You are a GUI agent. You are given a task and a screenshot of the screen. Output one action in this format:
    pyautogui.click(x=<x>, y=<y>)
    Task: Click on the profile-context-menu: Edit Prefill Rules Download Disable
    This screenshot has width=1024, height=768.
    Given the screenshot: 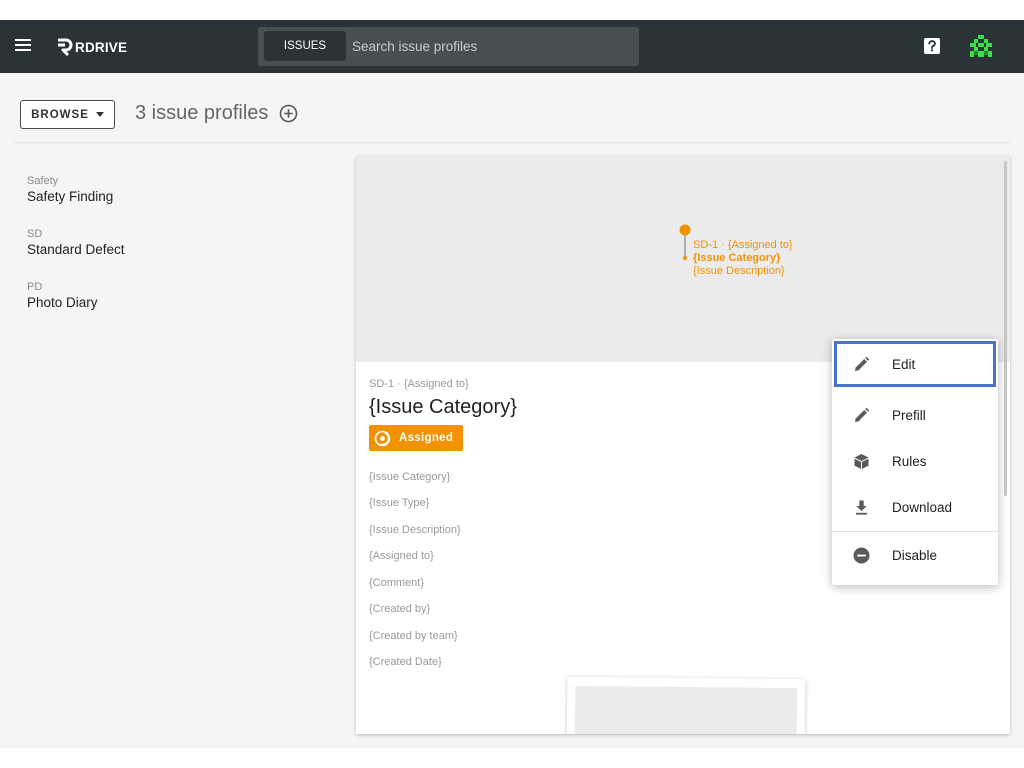 What is the action you would take?
    pyautogui.click(x=915, y=462)
    